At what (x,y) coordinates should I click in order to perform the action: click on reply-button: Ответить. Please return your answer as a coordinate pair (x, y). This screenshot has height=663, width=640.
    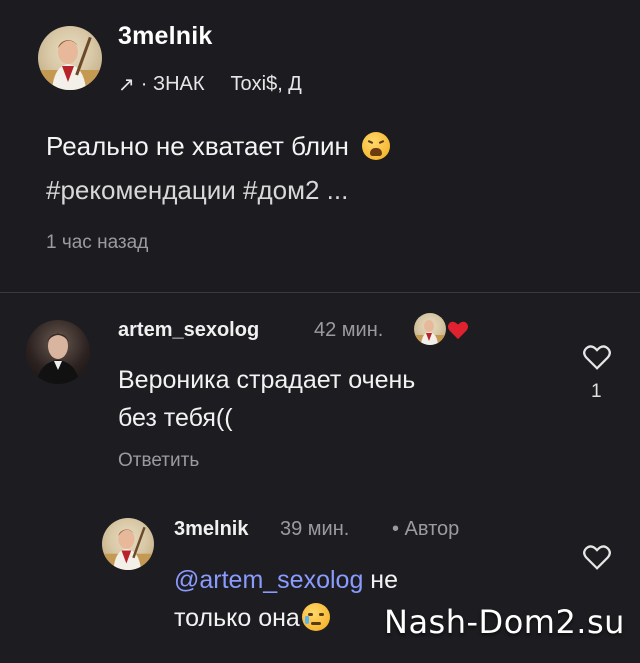
    Looking at the image, I should click on (158, 461).